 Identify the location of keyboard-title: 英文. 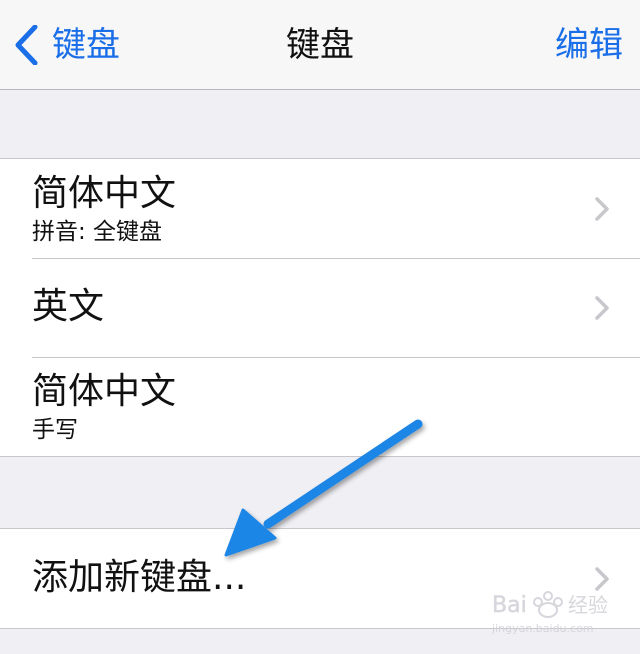
(68, 306).